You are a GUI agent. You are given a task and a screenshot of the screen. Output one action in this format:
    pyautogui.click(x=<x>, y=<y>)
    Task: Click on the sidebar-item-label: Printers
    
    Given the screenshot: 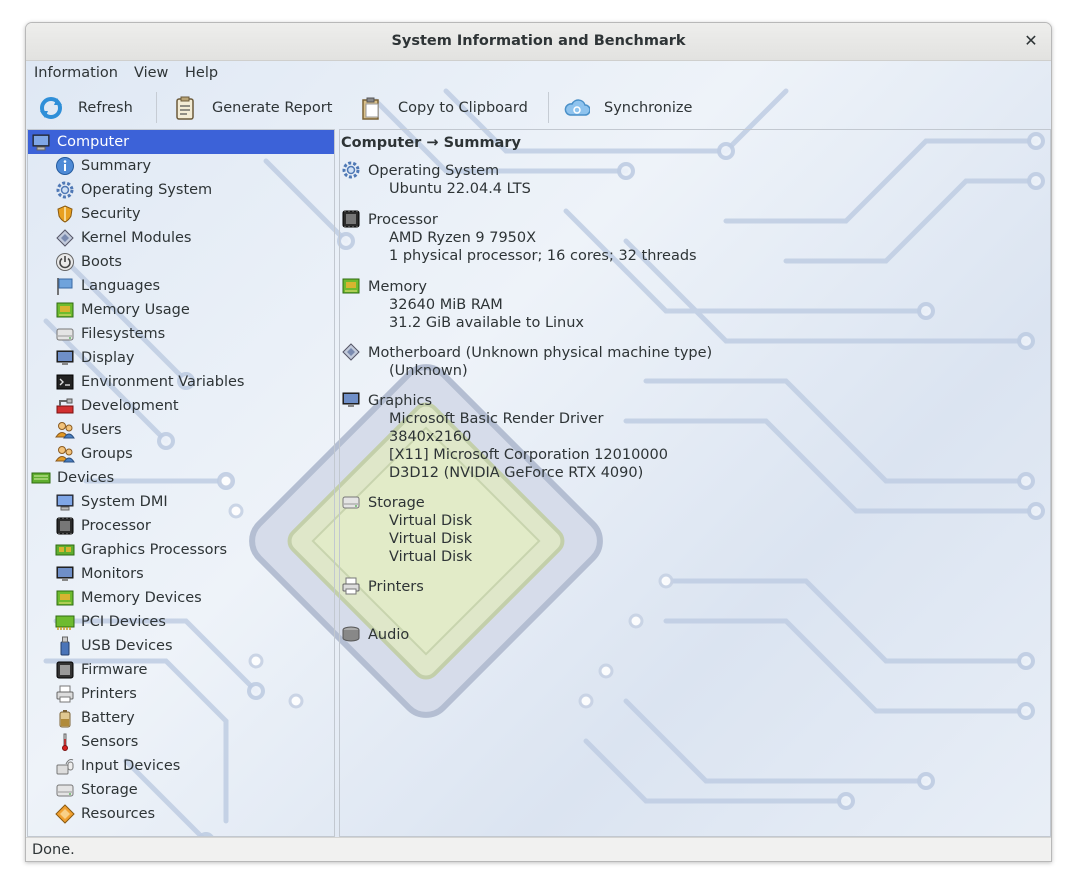 What is the action you would take?
    pyautogui.click(x=109, y=694)
    